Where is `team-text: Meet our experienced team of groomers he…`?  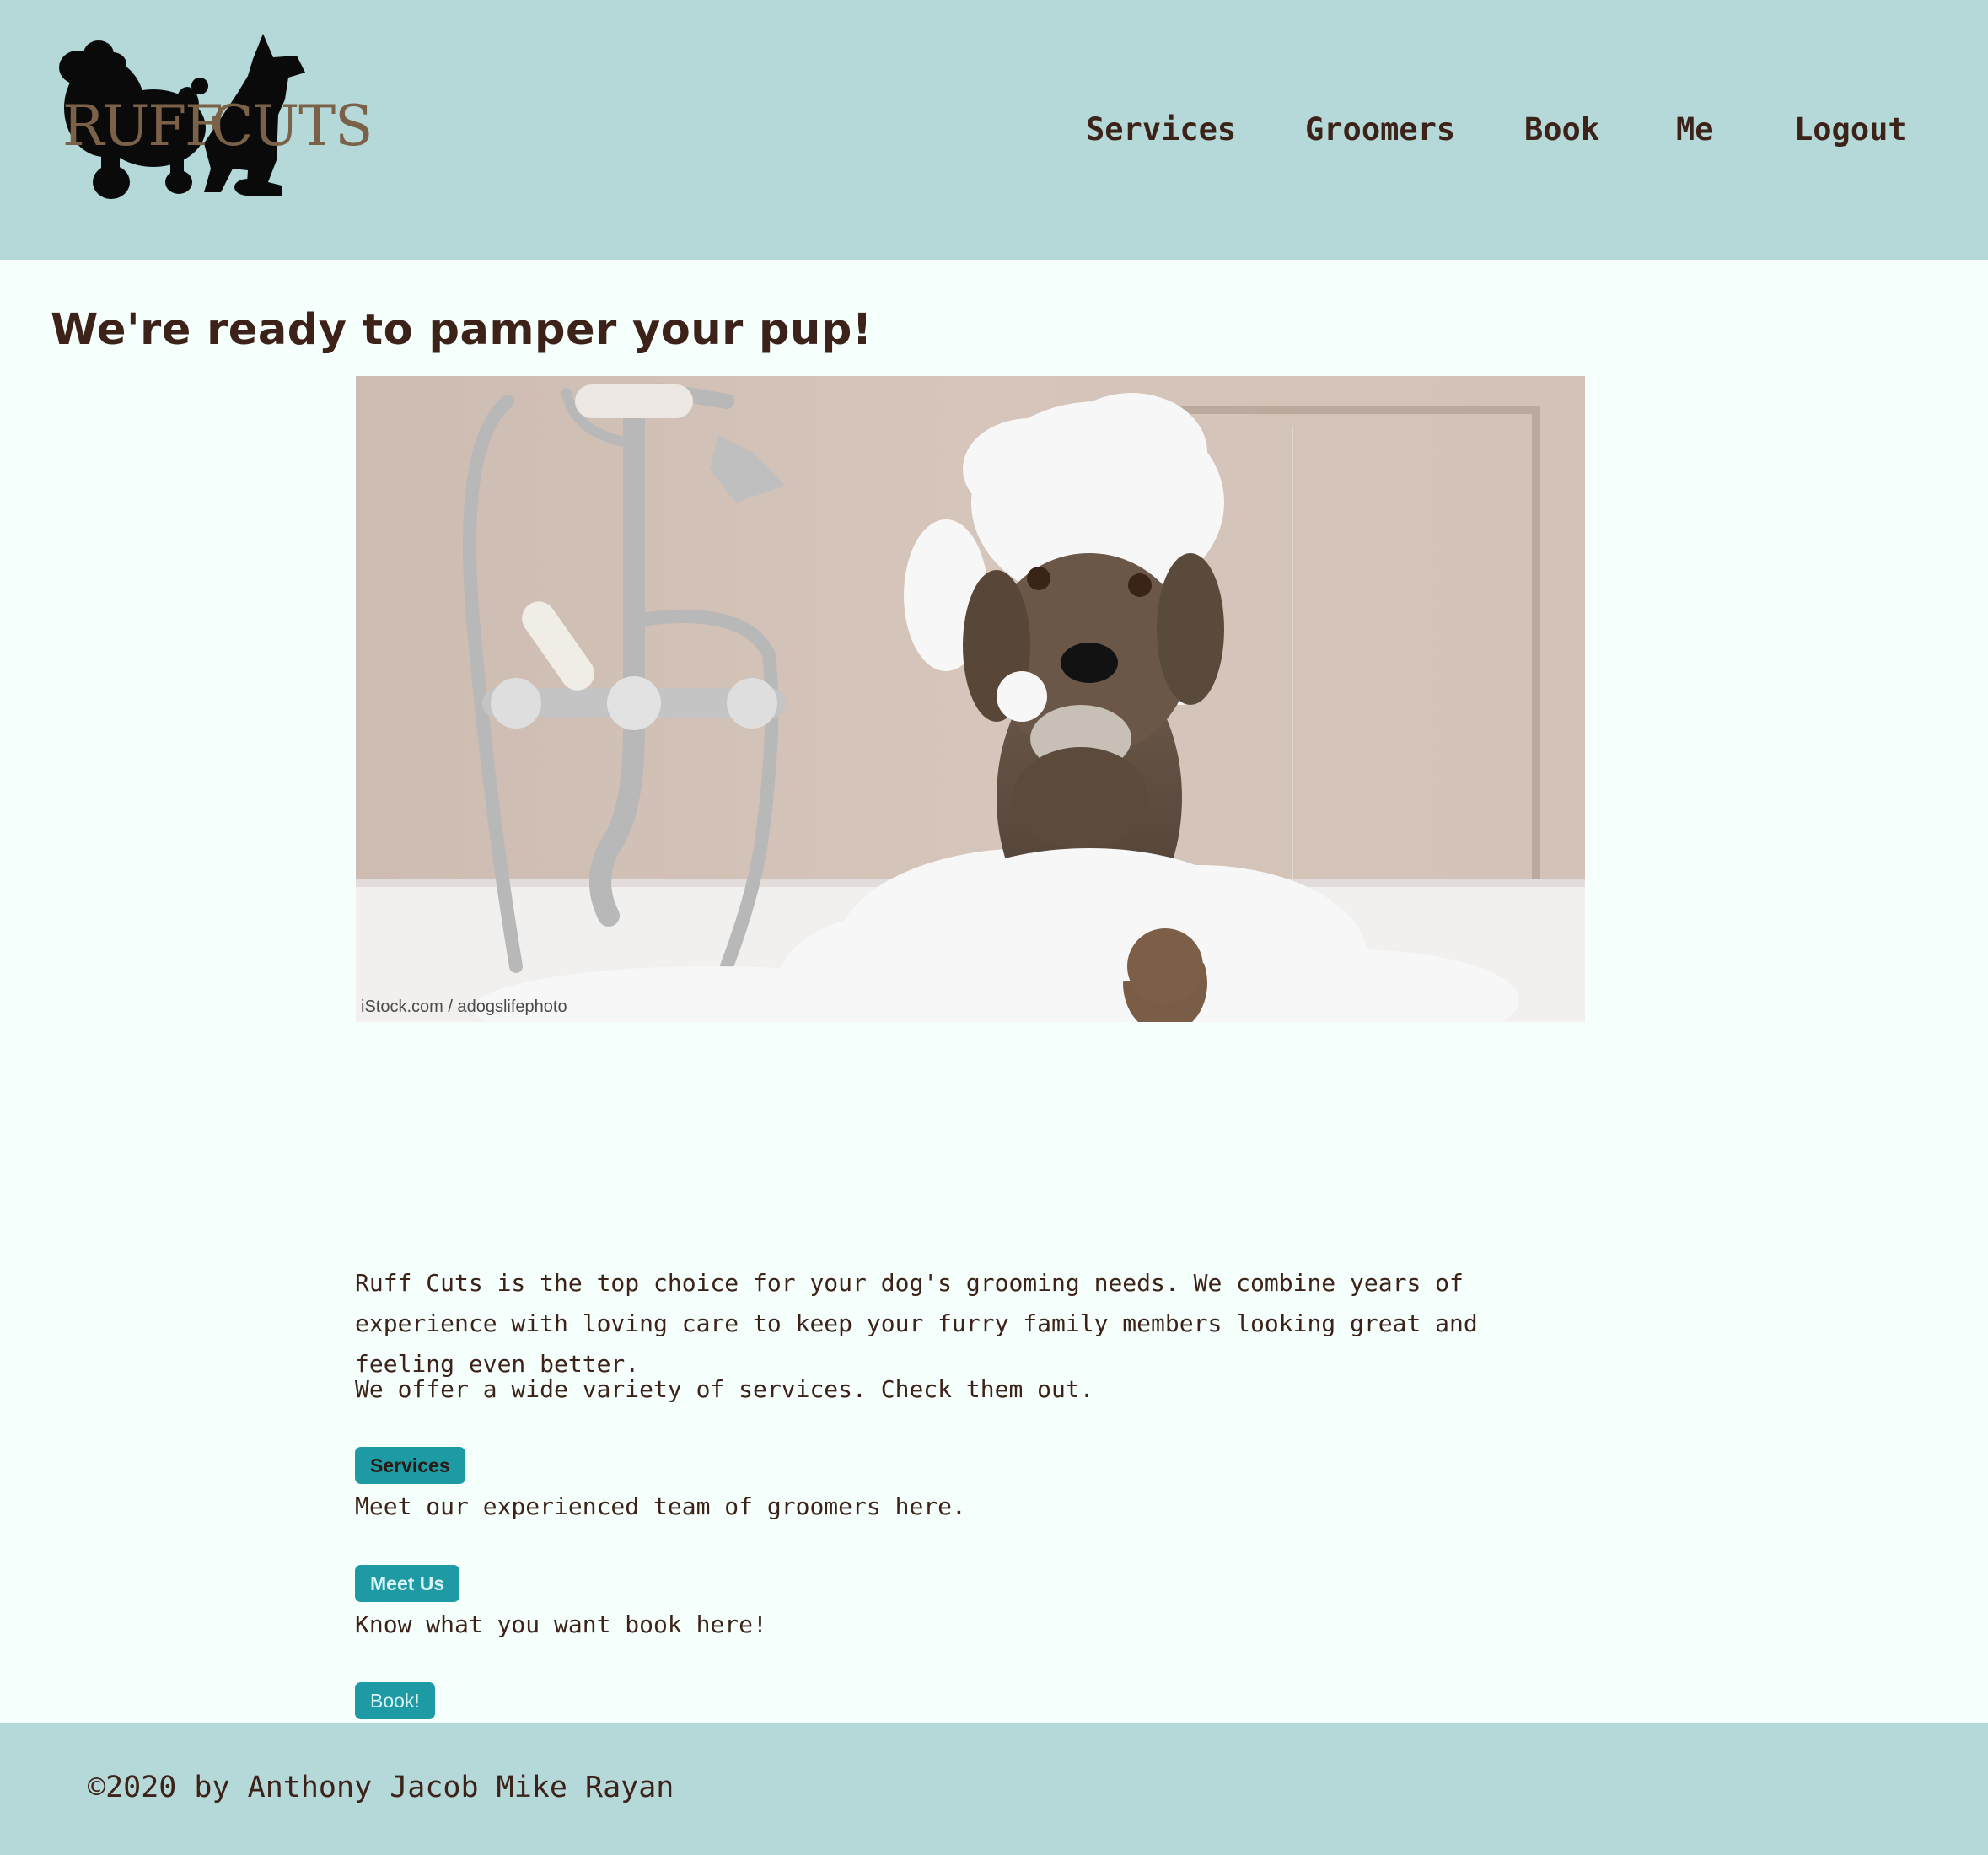 team-text: Meet our experienced team of groomers he… is located at coordinates (660, 1506).